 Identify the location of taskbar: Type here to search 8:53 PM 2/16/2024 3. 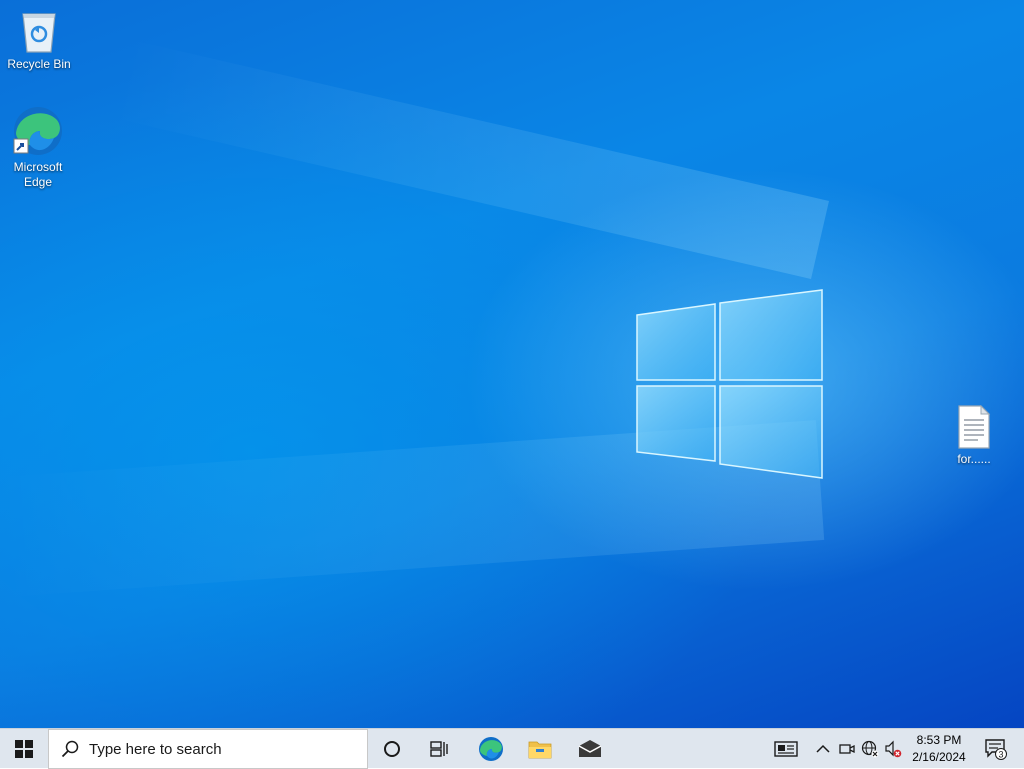
(512, 748).